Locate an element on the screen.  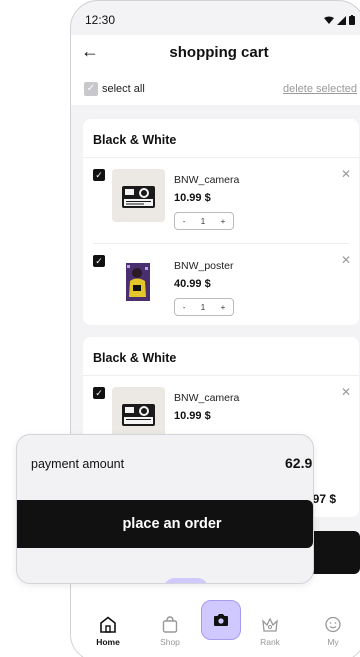
wifi-icon is located at coordinates (329, 20).